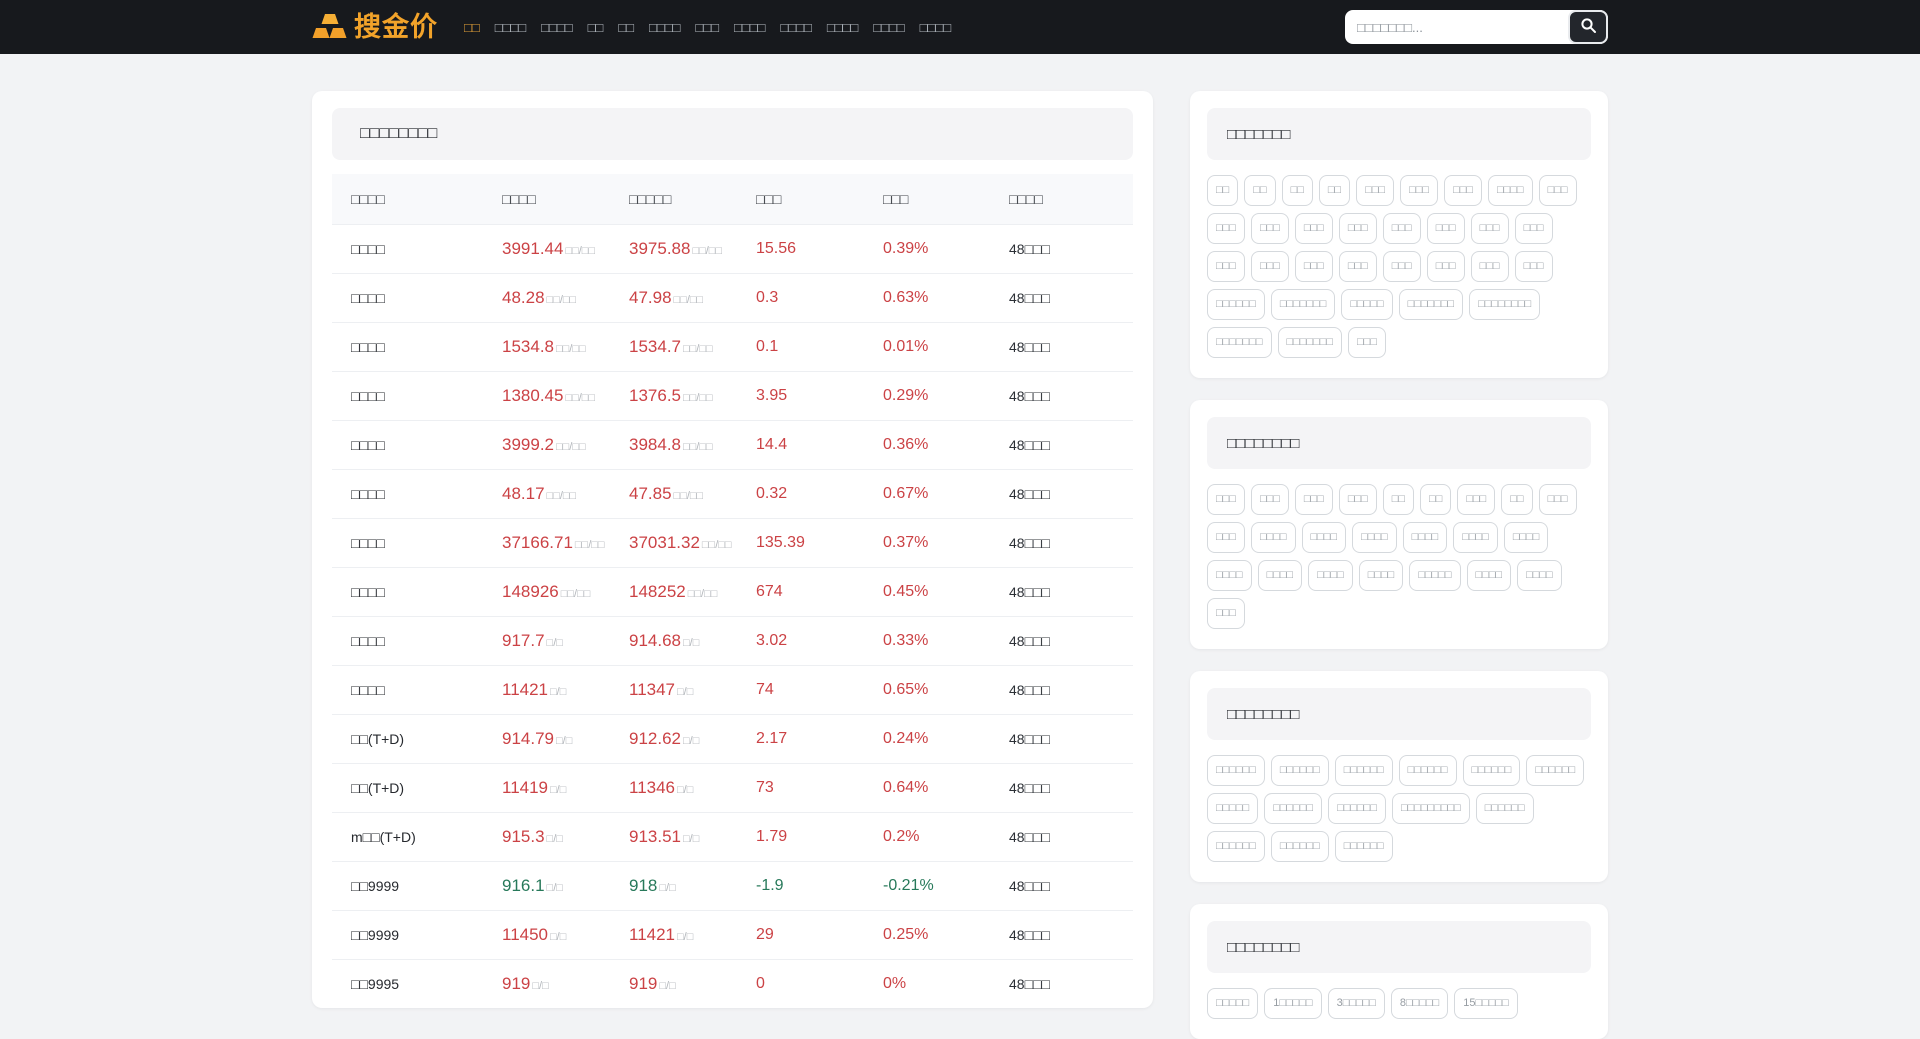  I want to click on column-header: □□□□, so click(417, 199).